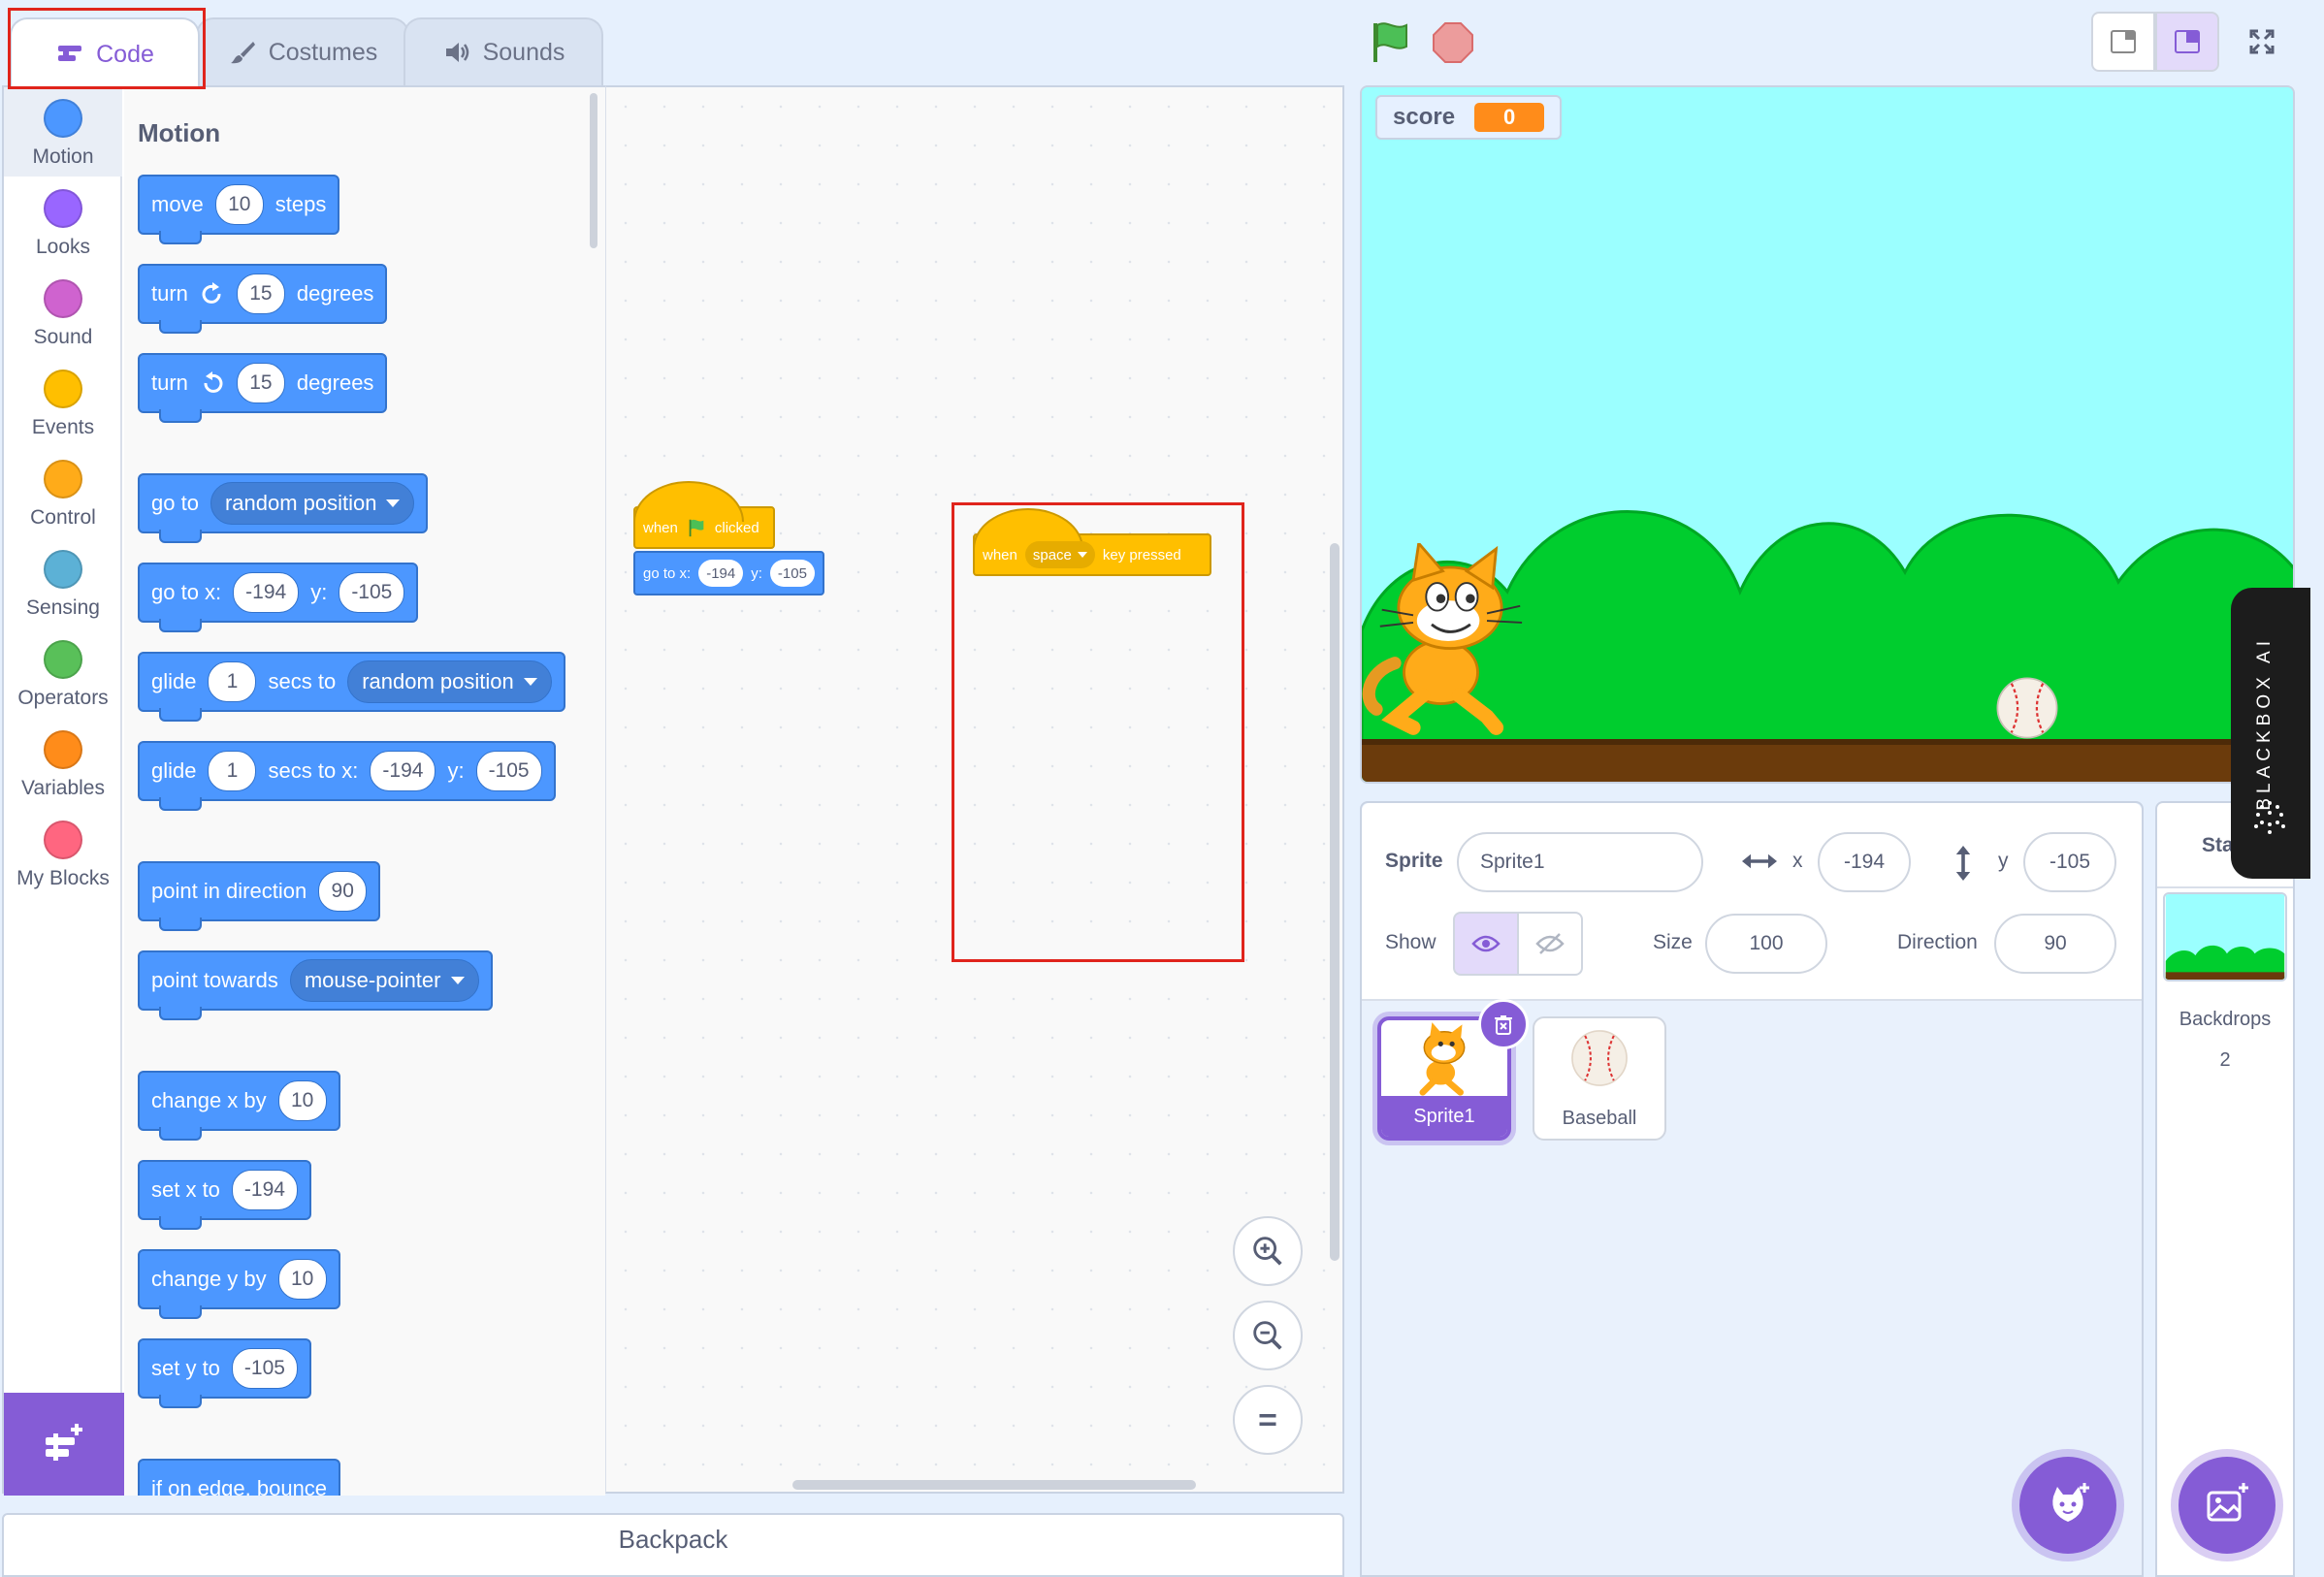 The height and width of the screenshot is (1577, 2324). What do you see at coordinates (1599, 1078) in the screenshot?
I see `sprite-tile-baseball: Baseball` at bounding box center [1599, 1078].